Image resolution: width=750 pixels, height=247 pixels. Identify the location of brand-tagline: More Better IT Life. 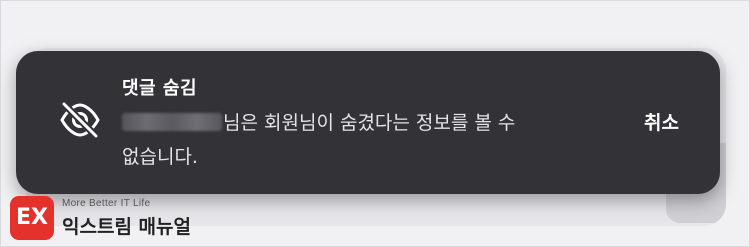
(106, 203).